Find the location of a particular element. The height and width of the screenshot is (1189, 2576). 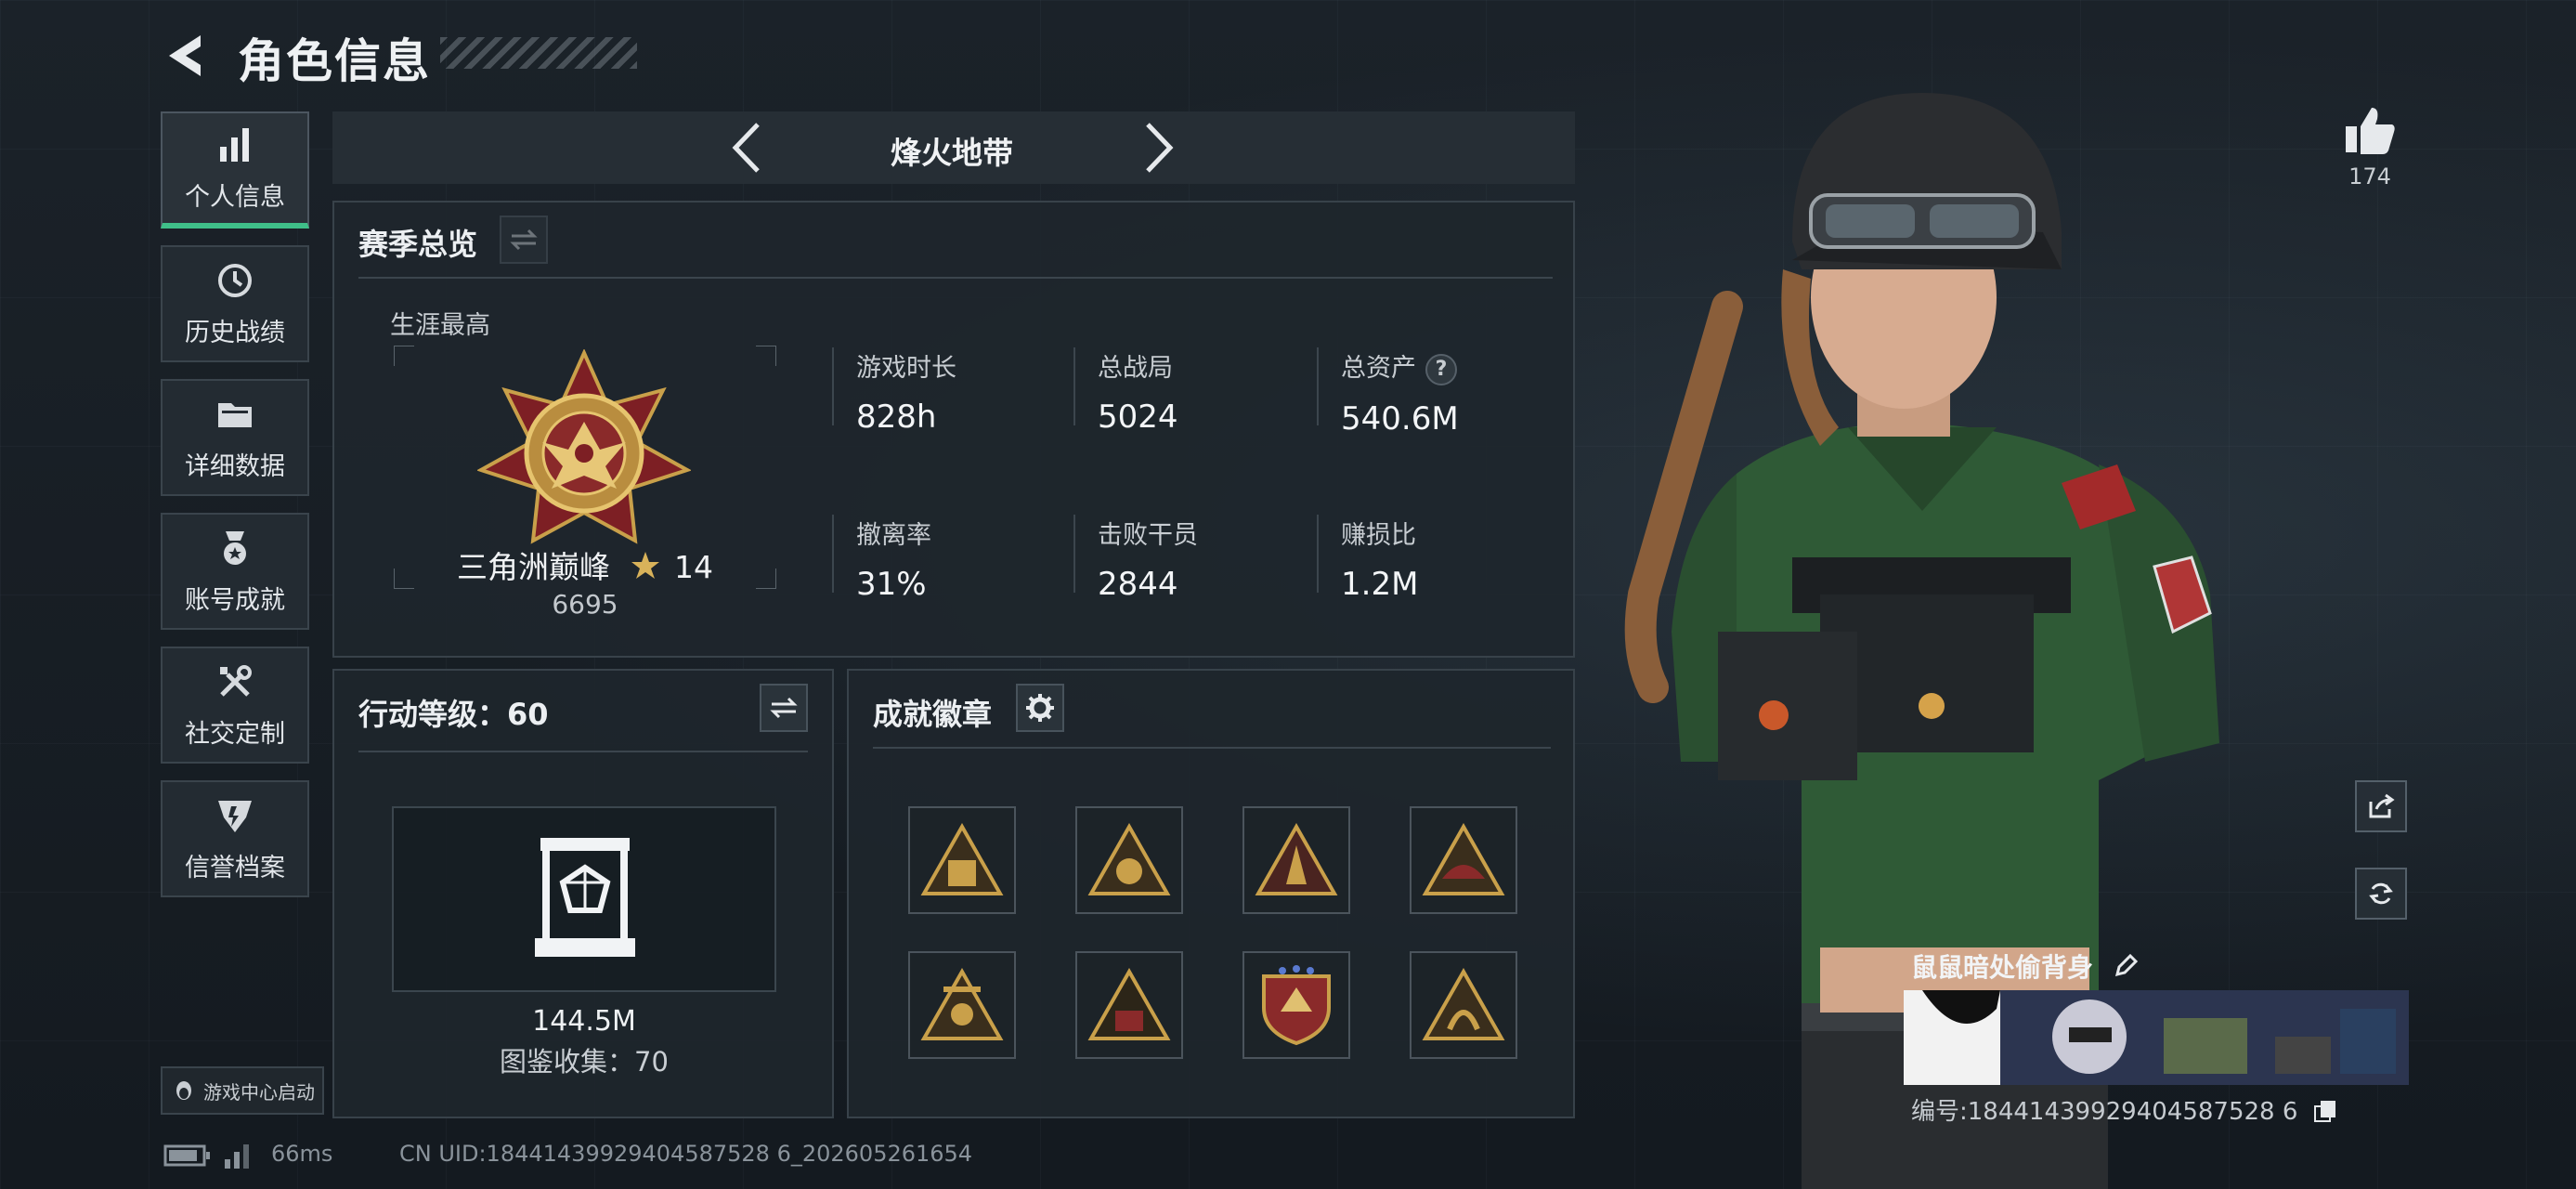

season-divider is located at coordinates (955, 278).